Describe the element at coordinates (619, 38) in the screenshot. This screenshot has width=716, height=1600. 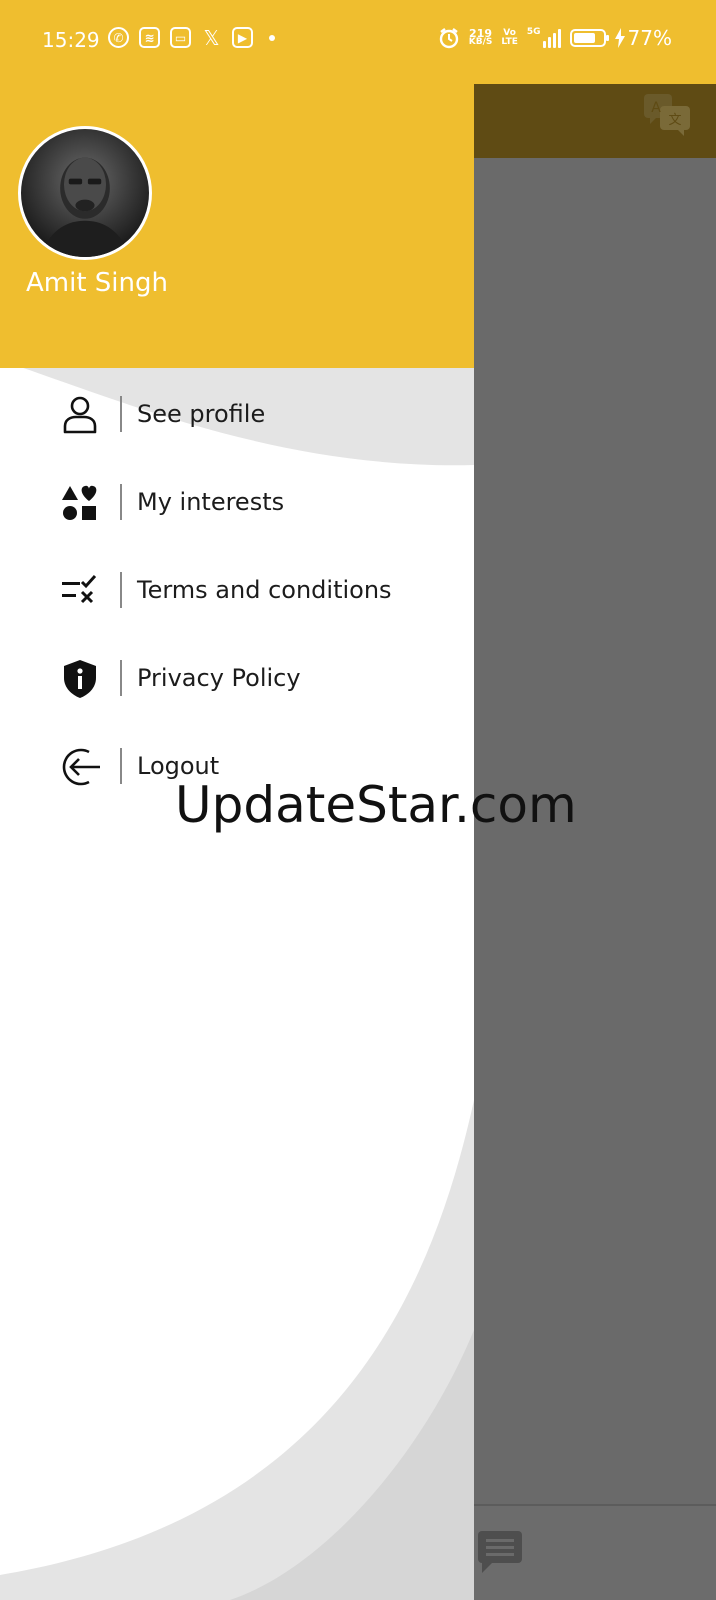
I see `charging-icon` at that location.